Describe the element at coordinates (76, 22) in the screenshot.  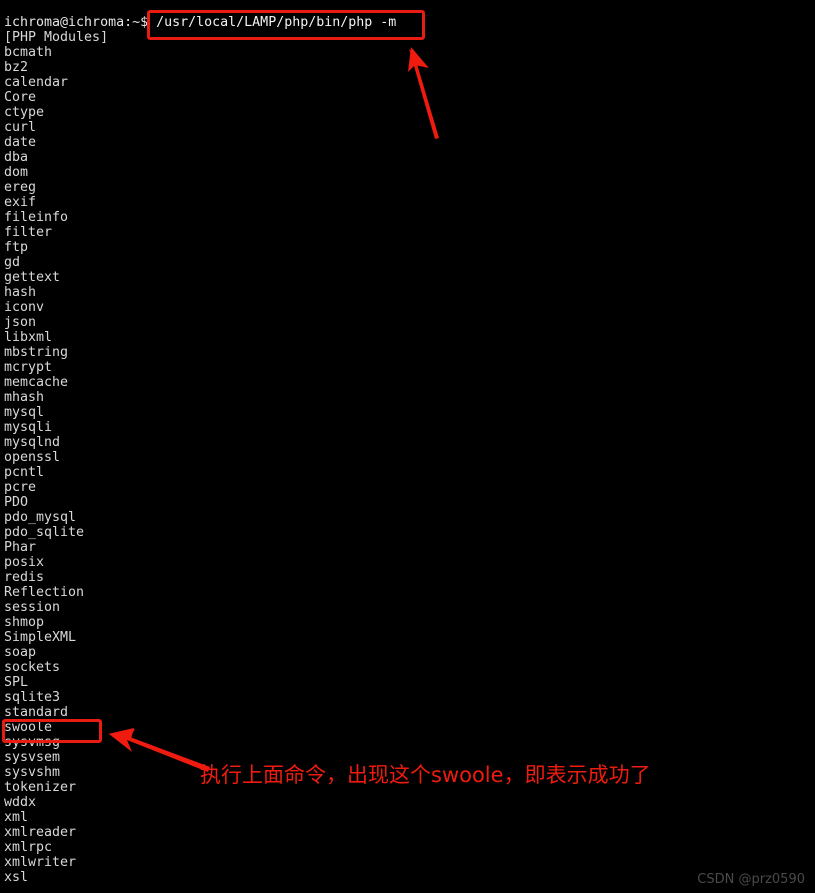
I see `prompt-user-host: ichroma@ichroma:~$` at that location.